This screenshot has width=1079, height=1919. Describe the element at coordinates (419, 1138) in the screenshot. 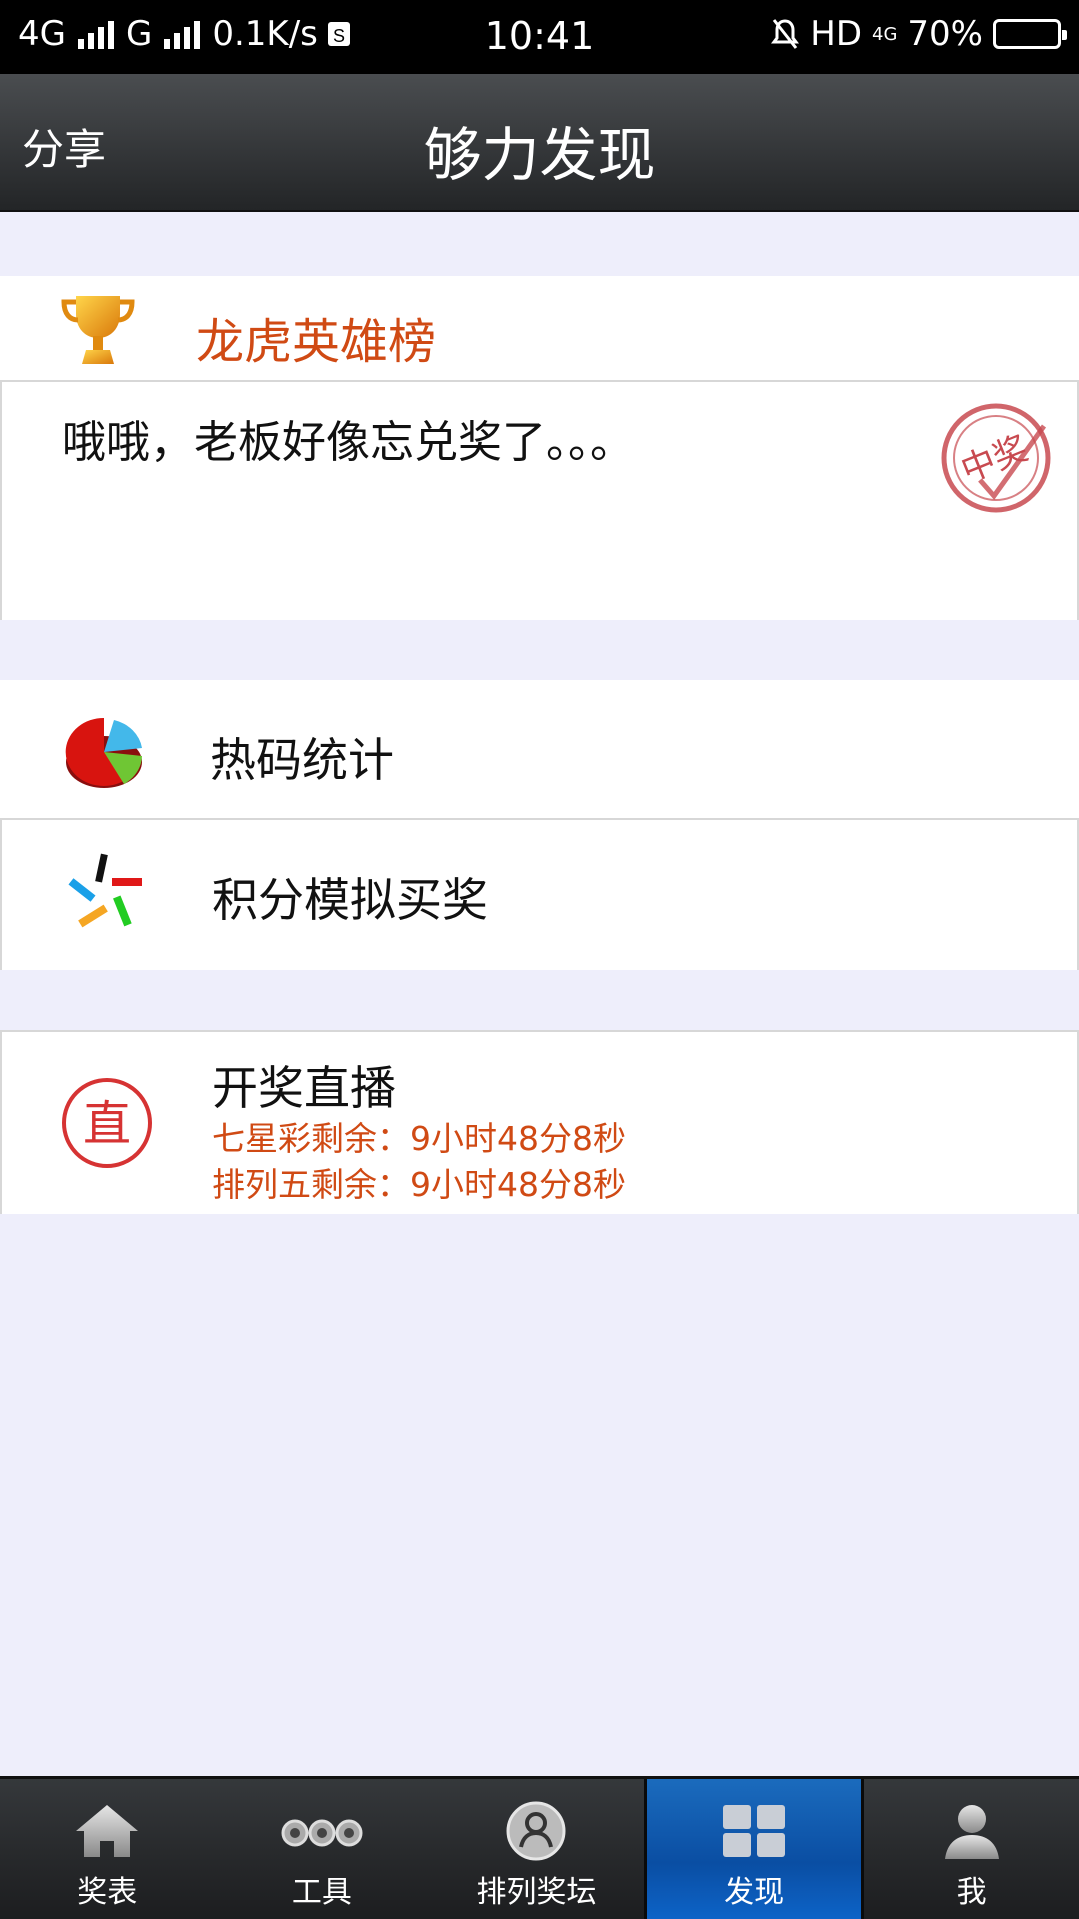

I see `countdown-qxc: 七星彩剩余：9小时48分8秒` at that location.